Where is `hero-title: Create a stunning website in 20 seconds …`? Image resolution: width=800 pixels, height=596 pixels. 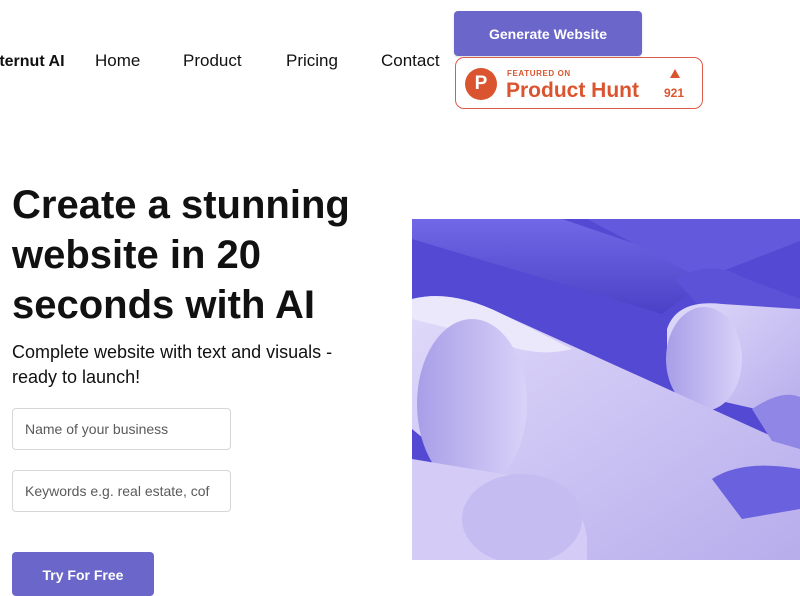 hero-title: Create a stunning website in 20 seconds … is located at coordinates (181, 255).